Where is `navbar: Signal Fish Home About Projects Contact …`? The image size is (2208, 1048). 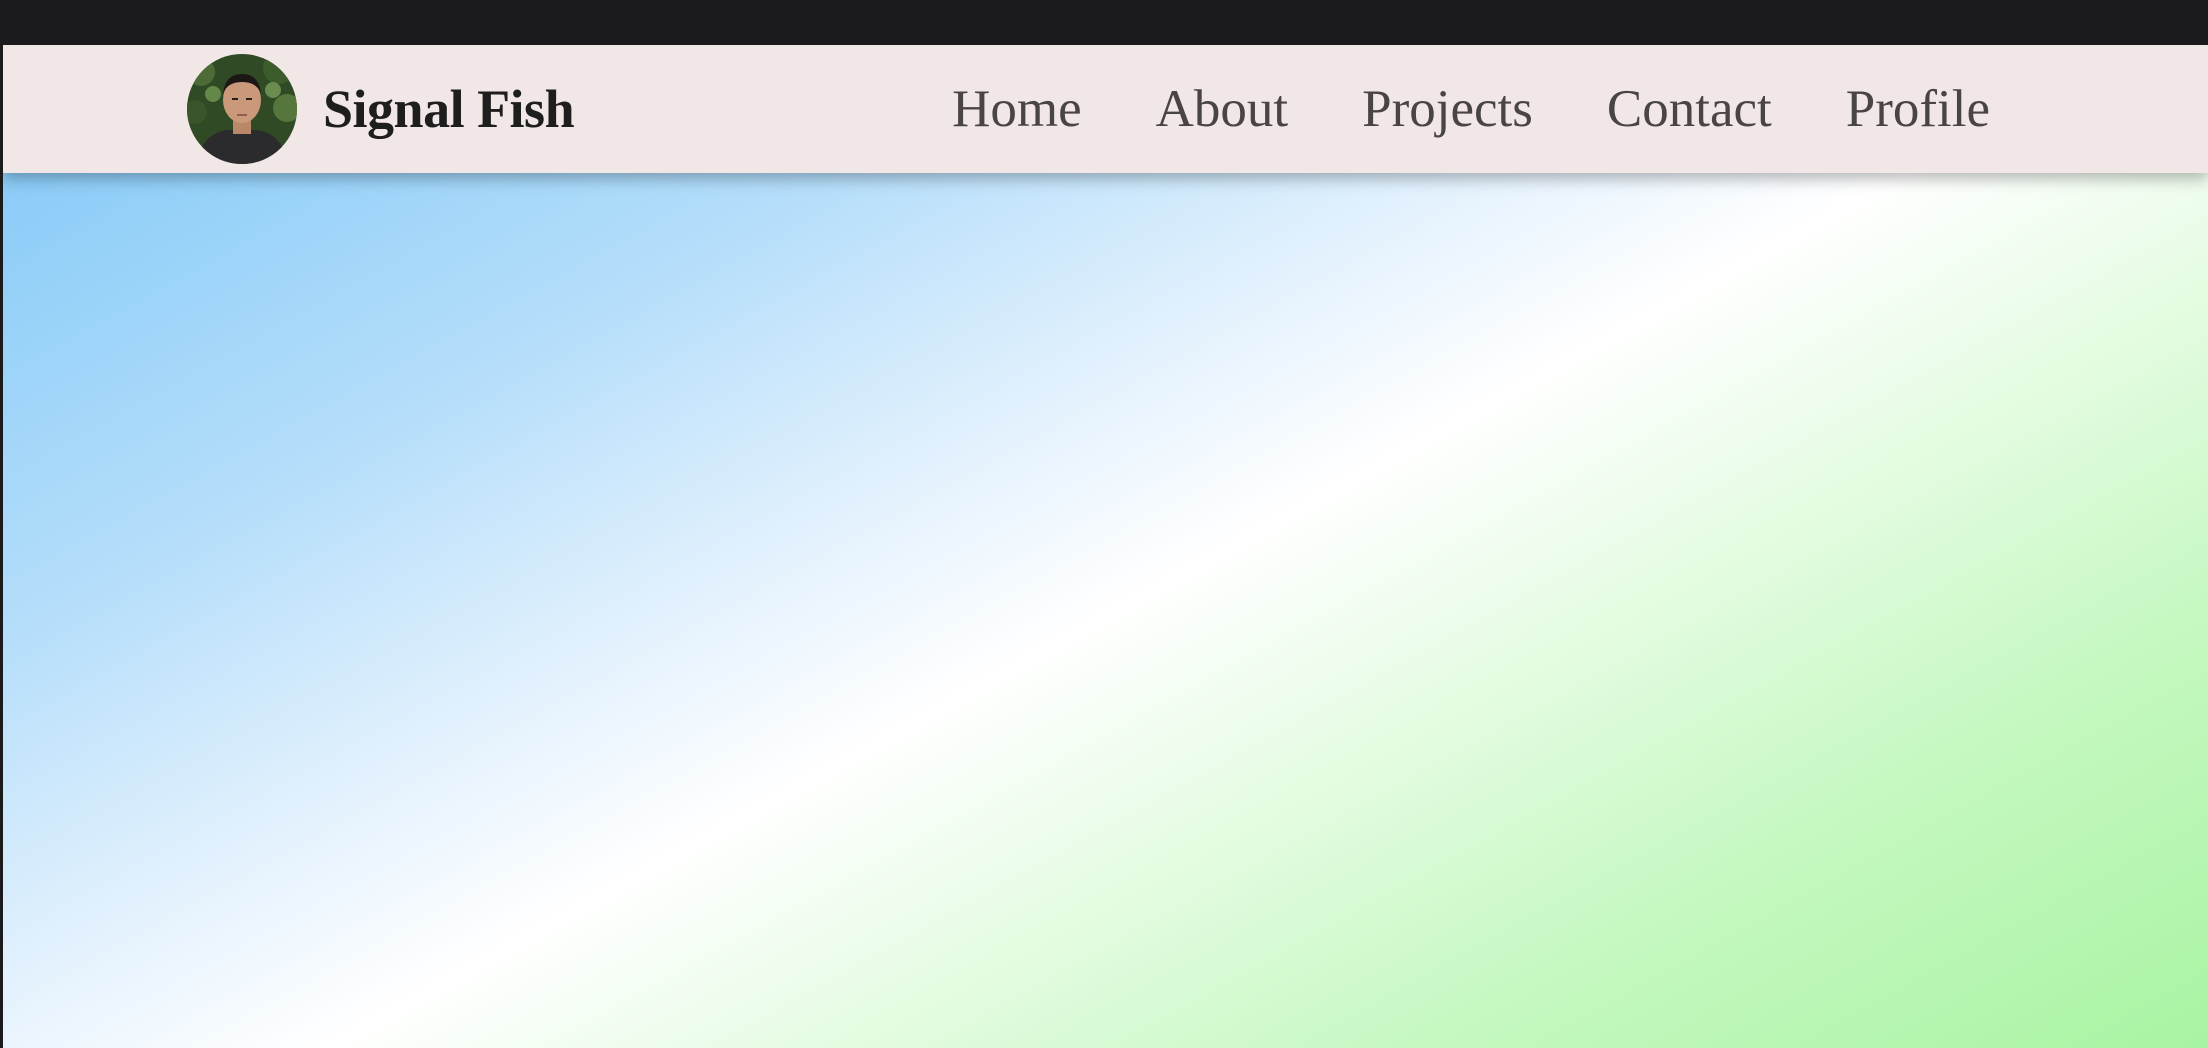 navbar: Signal Fish Home About Projects Contact … is located at coordinates (1105, 109).